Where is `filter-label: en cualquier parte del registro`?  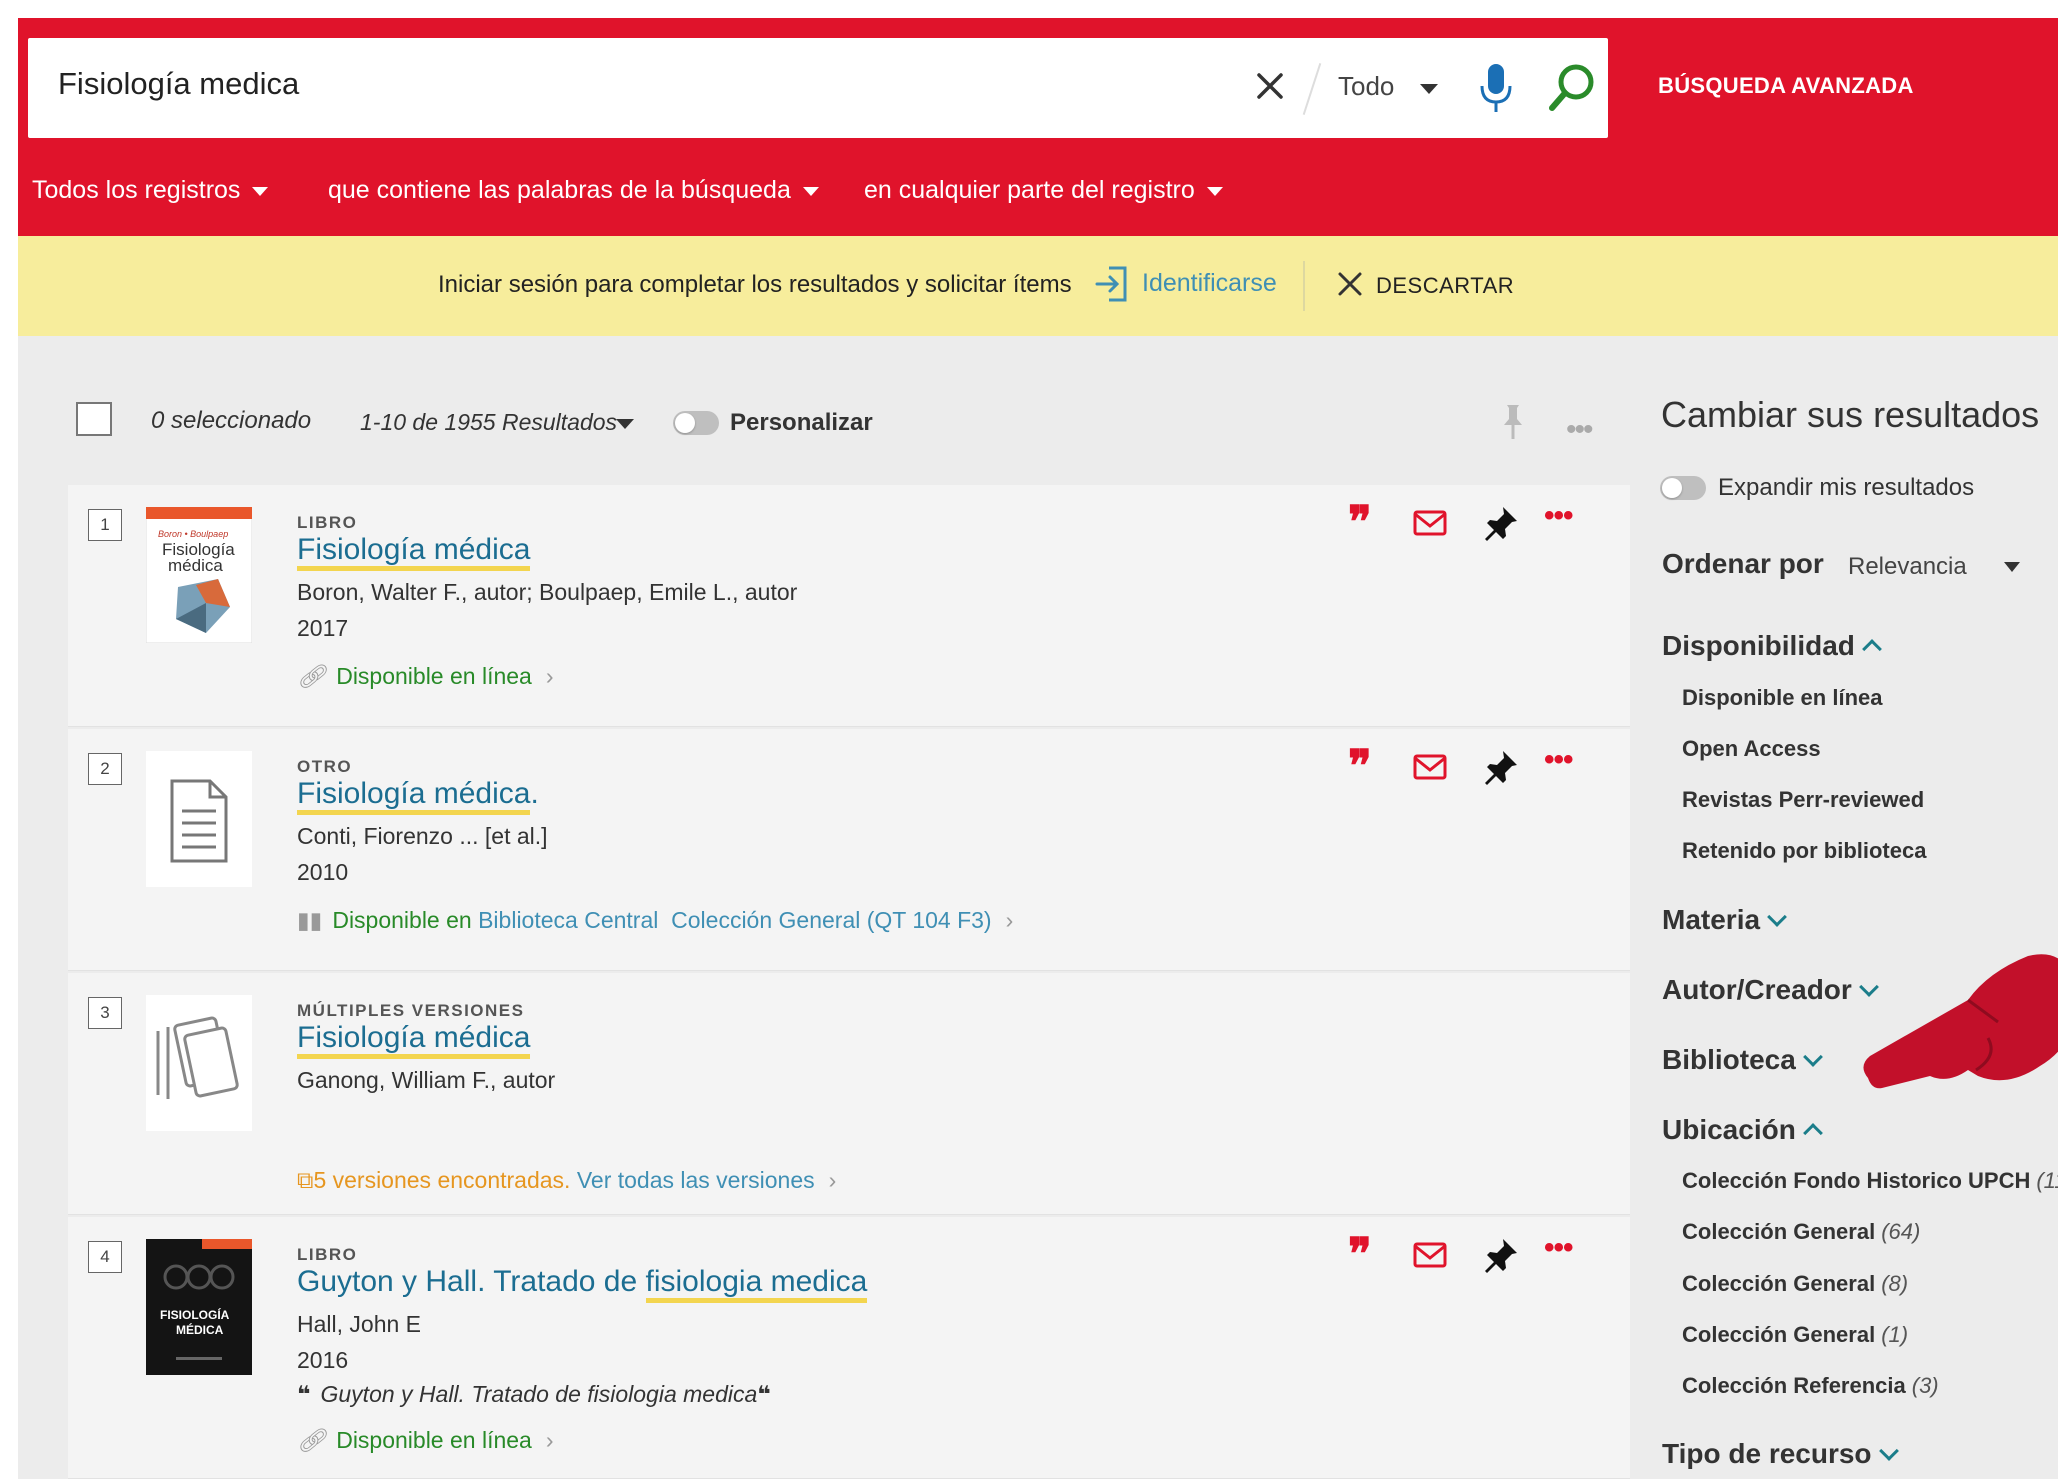 filter-label: en cualquier parte del registro is located at coordinates (1029, 190).